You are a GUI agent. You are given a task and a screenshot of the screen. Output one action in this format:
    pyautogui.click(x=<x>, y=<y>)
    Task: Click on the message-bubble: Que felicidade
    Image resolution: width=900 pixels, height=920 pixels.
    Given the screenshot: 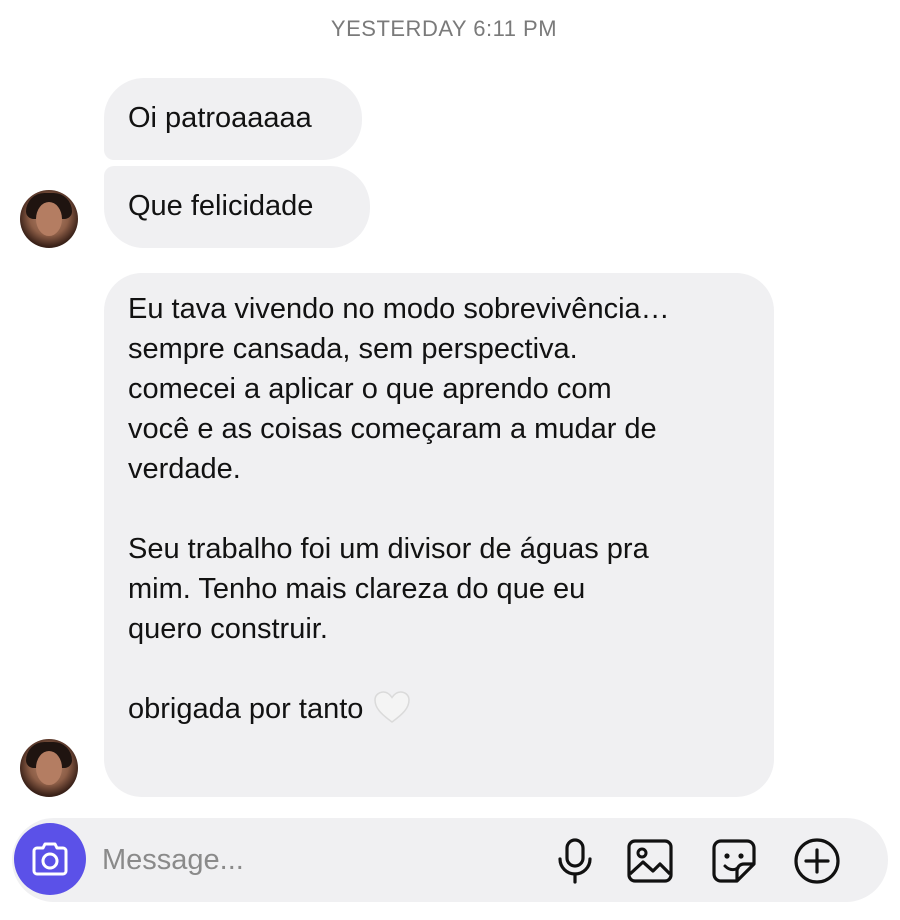 What is the action you would take?
    pyautogui.click(x=237, y=207)
    